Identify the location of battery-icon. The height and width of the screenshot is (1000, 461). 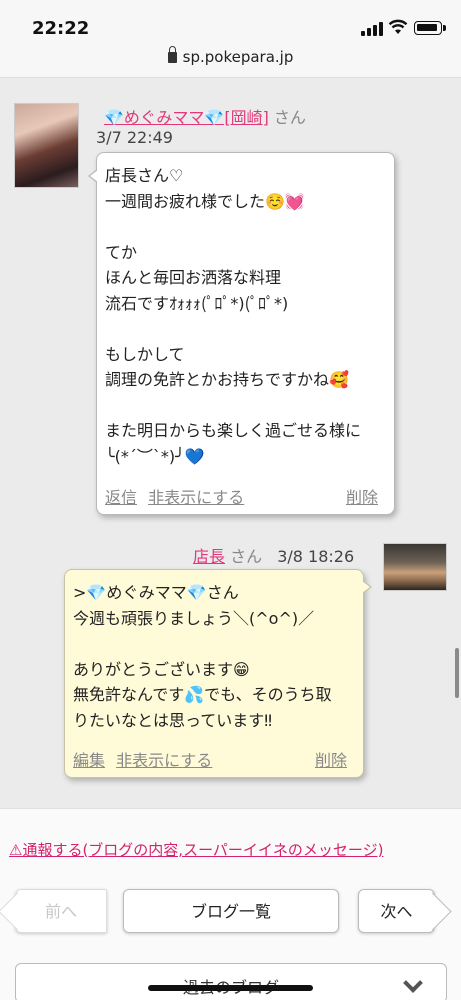
(430, 28).